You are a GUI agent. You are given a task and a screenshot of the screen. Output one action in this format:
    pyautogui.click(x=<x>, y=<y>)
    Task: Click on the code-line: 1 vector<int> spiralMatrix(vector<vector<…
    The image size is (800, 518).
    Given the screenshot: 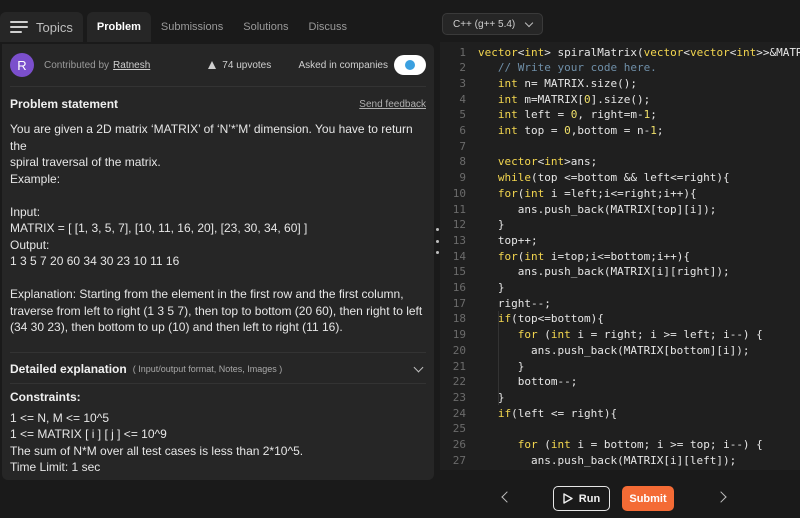 What is the action you would take?
    pyautogui.click(x=620, y=52)
    